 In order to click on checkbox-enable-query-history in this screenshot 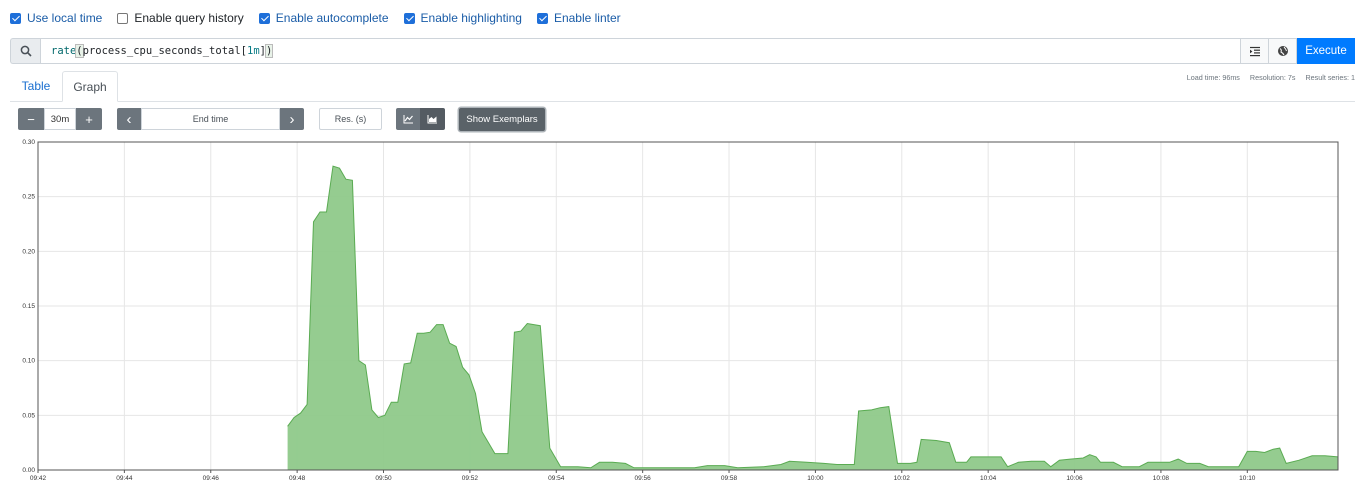, I will do `click(123, 18)`.